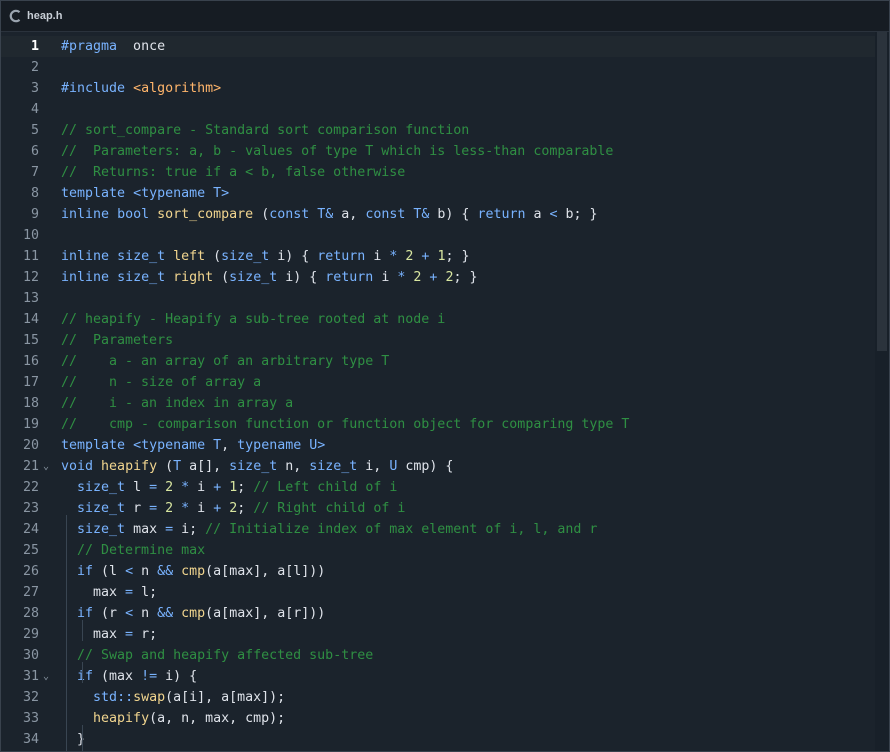  What do you see at coordinates (201, 613) in the screenshot?
I see `line-code: if (r < n && cmp(a[max], a[r]))` at bounding box center [201, 613].